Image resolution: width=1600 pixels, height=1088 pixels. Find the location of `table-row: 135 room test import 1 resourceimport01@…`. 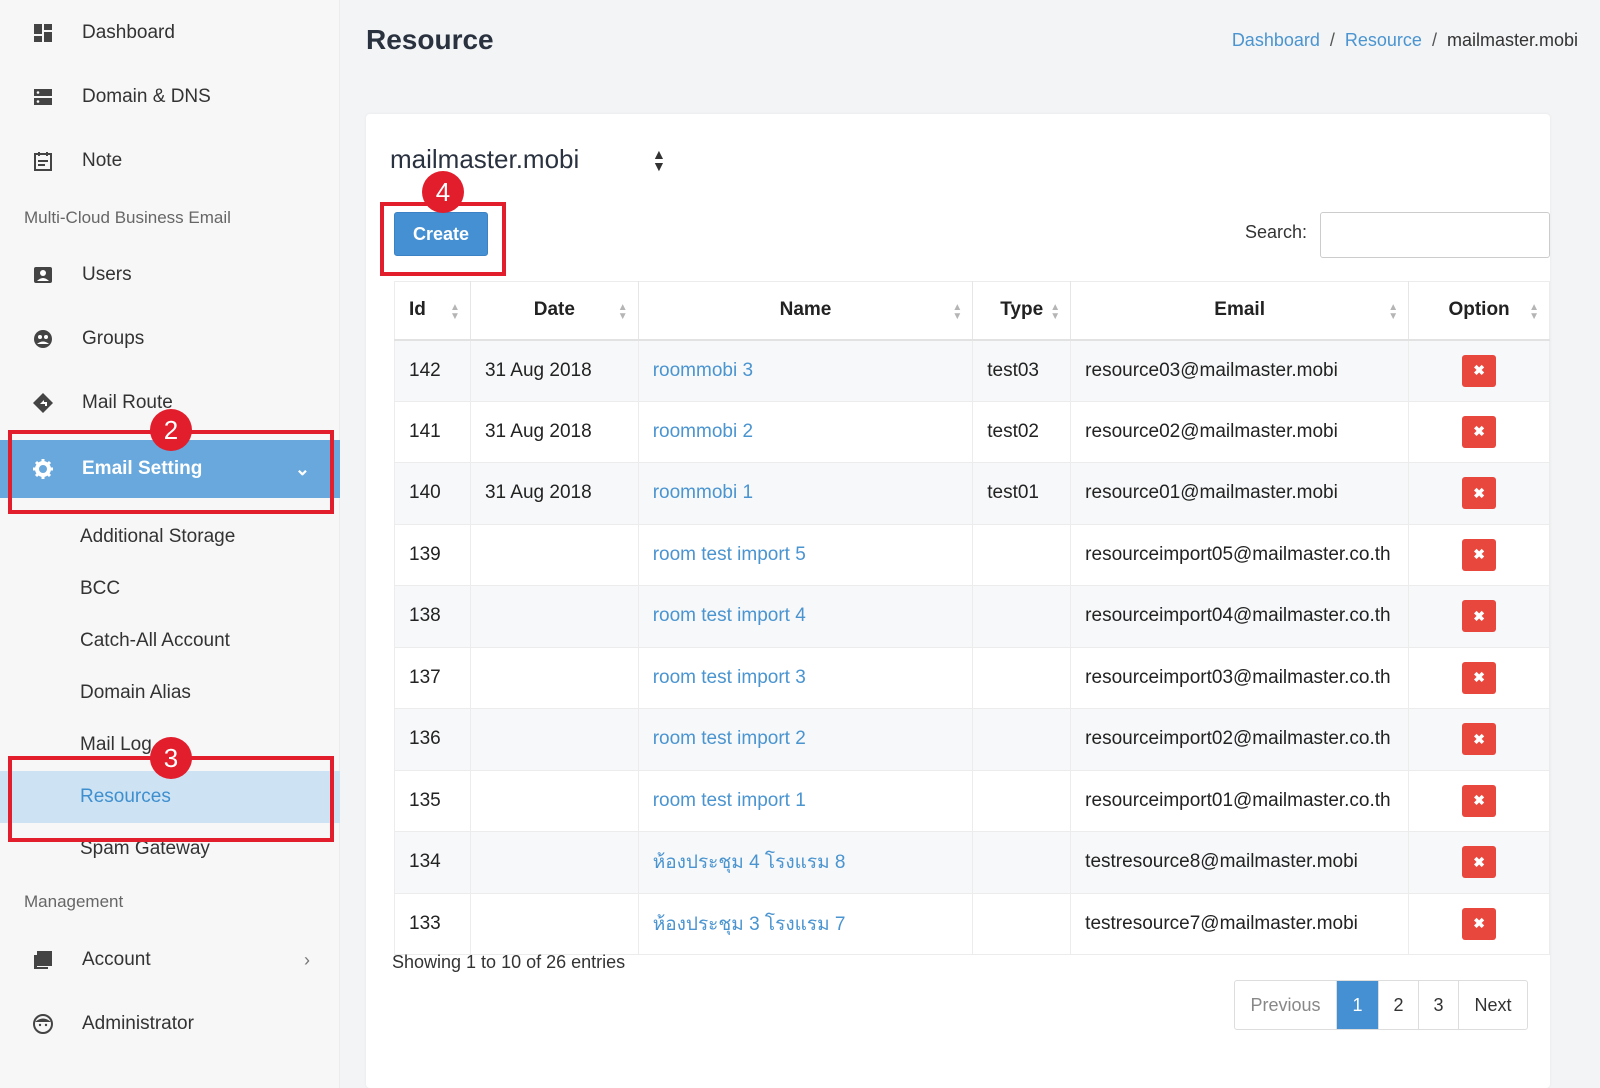

table-row: 135 room test import 1 resourceimport01@… is located at coordinates (972, 801).